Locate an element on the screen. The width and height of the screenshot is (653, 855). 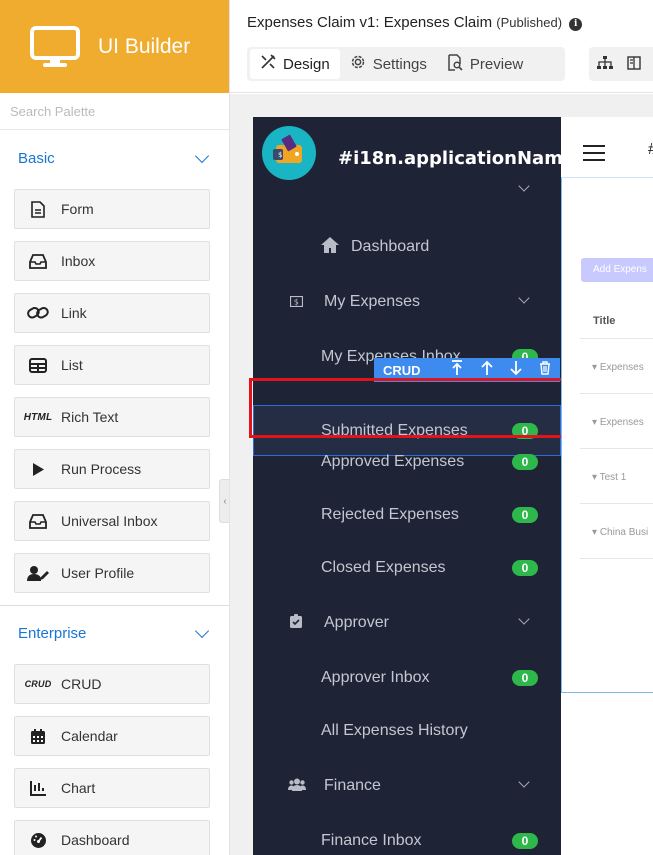
app-name: #i18n.applicationName# is located at coordinates (464, 158).